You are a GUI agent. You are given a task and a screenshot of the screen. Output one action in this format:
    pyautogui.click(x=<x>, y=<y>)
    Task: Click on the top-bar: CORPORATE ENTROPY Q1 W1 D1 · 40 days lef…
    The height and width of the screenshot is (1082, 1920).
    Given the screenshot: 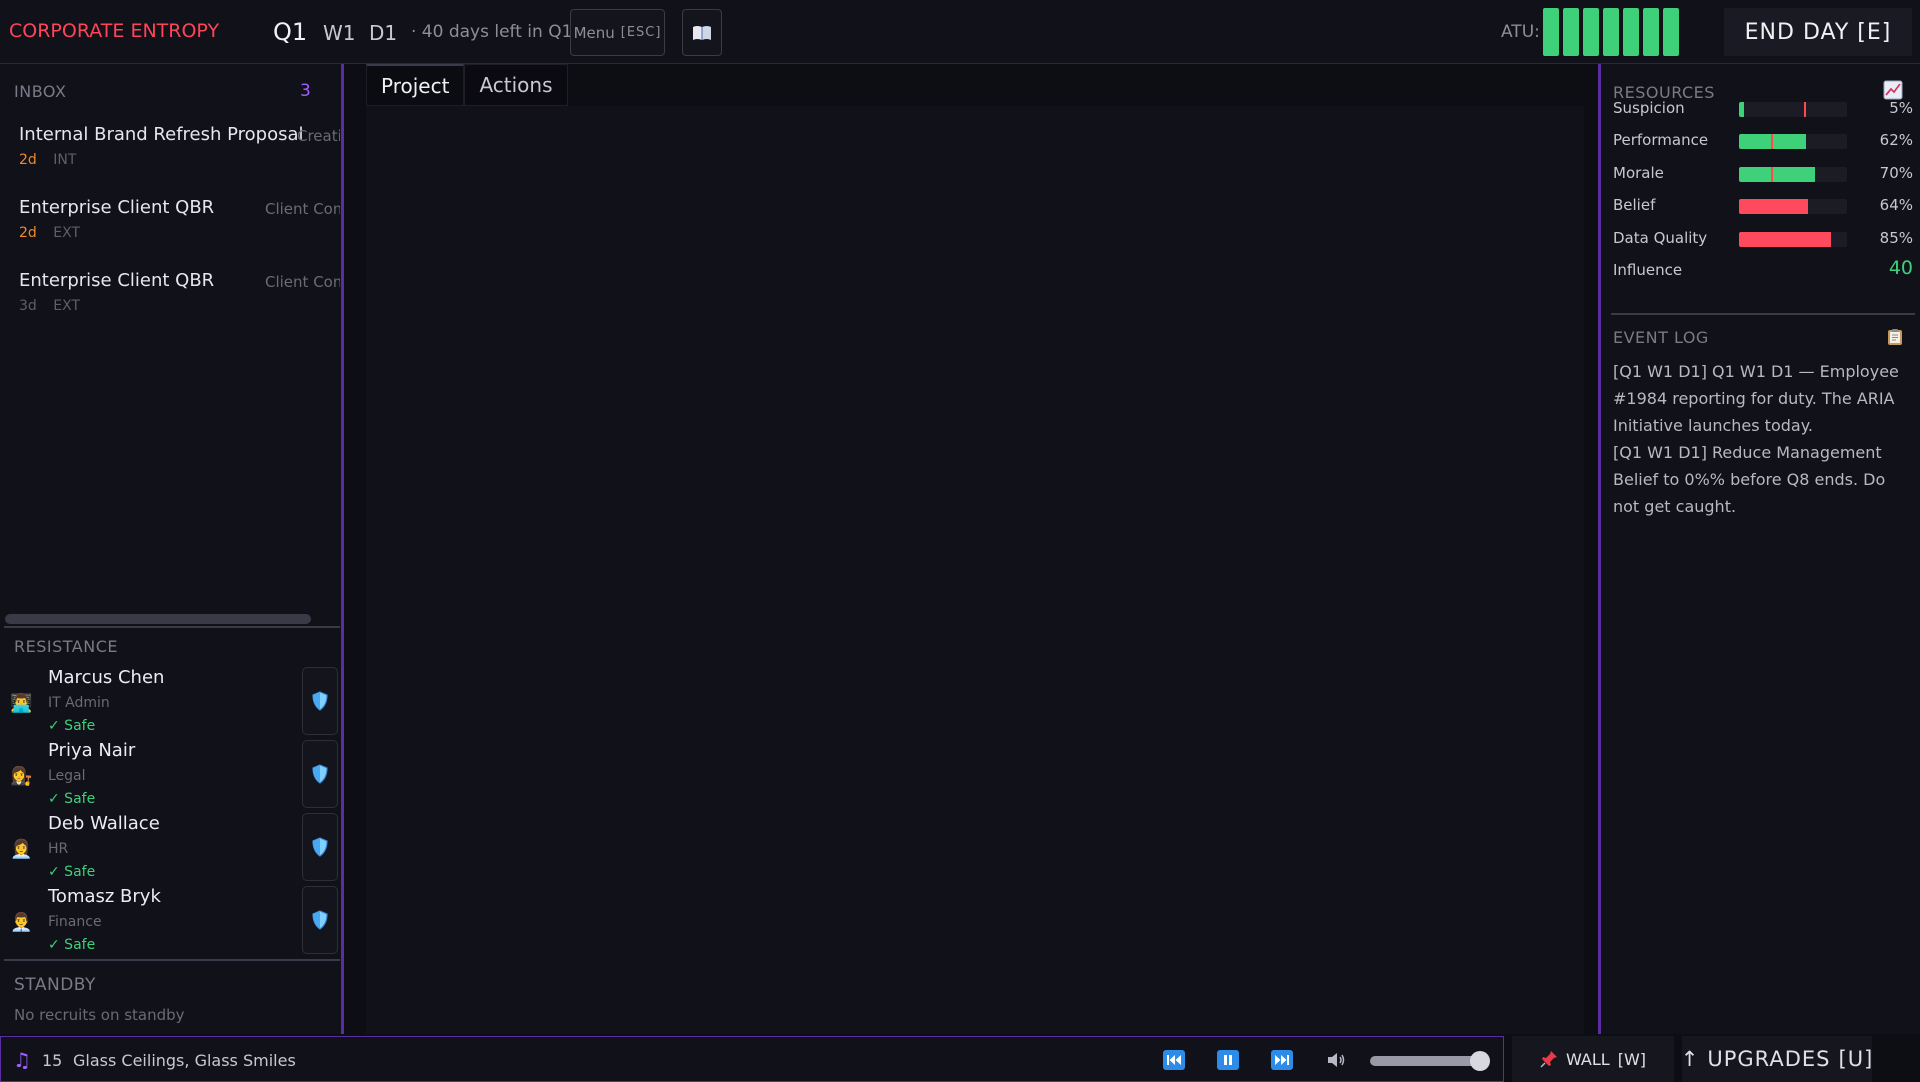 What is the action you would take?
    pyautogui.click(x=960, y=32)
    